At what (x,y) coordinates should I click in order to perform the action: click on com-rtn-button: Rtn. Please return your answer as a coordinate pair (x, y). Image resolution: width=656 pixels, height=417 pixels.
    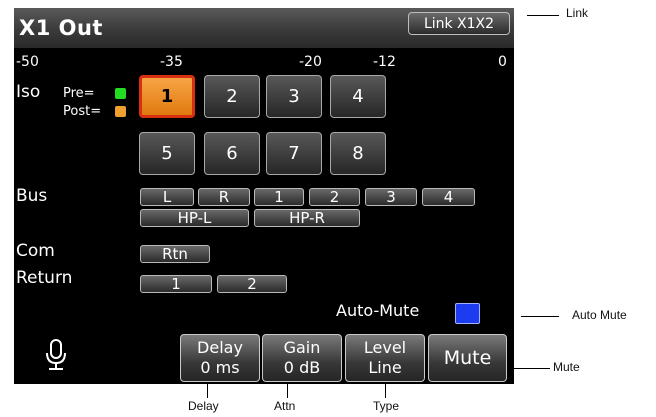
    Looking at the image, I should click on (175, 254).